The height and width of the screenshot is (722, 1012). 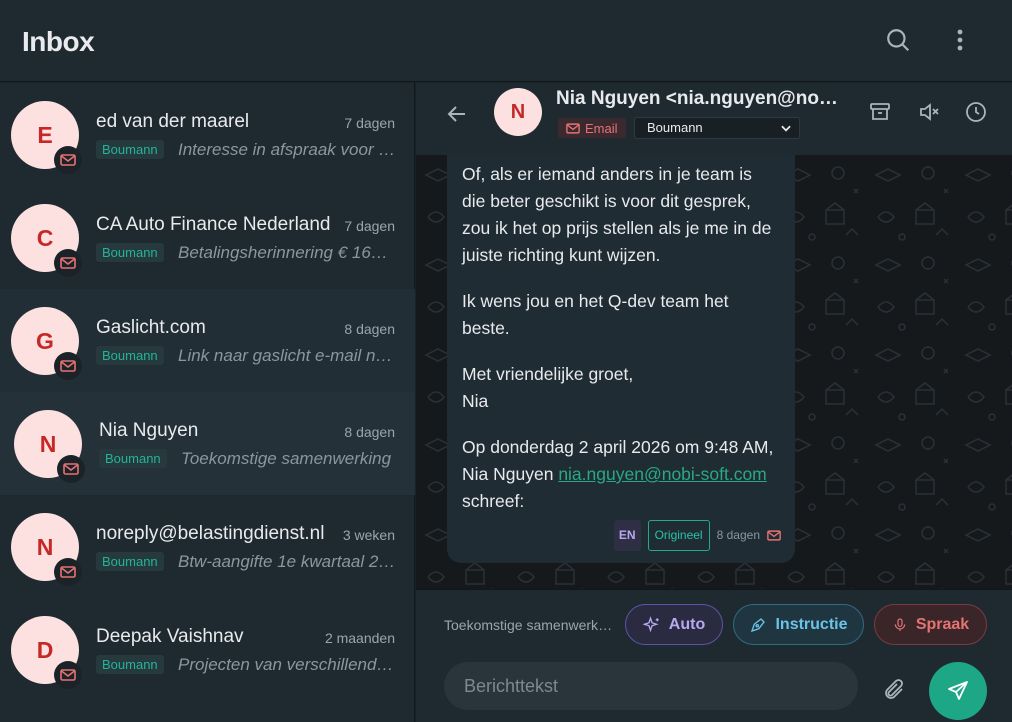 What do you see at coordinates (621, 388) in the screenshot?
I see `message-signoff: Met vriendelijke groet, Nia` at bounding box center [621, 388].